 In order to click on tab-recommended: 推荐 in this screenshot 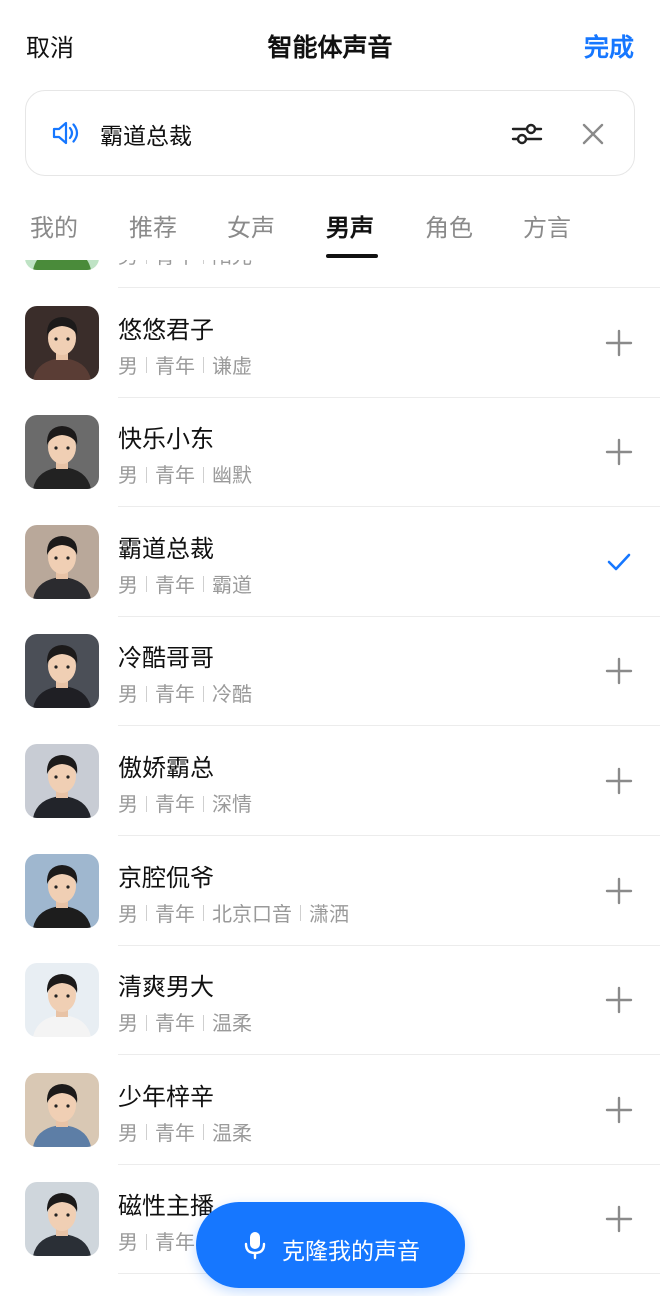, I will do `click(153, 225)`.